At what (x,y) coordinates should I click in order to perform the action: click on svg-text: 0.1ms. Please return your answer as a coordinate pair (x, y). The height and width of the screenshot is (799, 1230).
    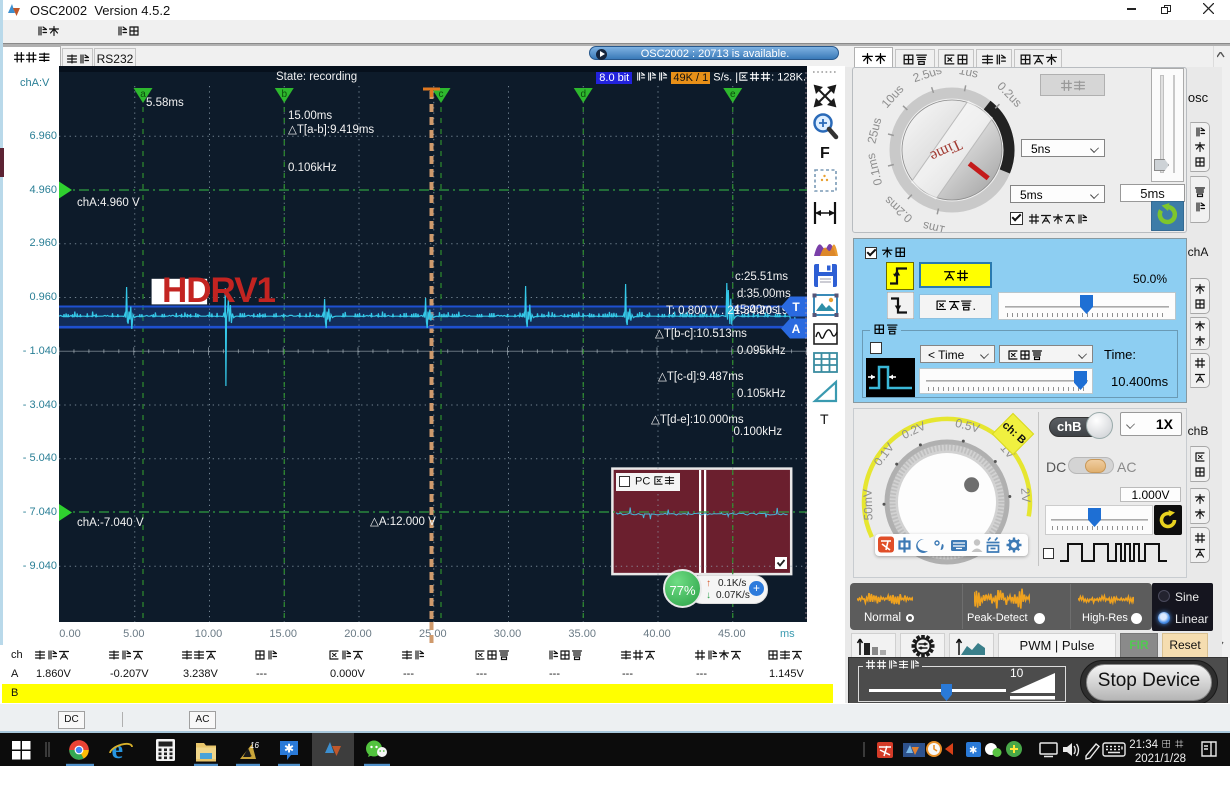
    Looking at the image, I should click on (874, 169).